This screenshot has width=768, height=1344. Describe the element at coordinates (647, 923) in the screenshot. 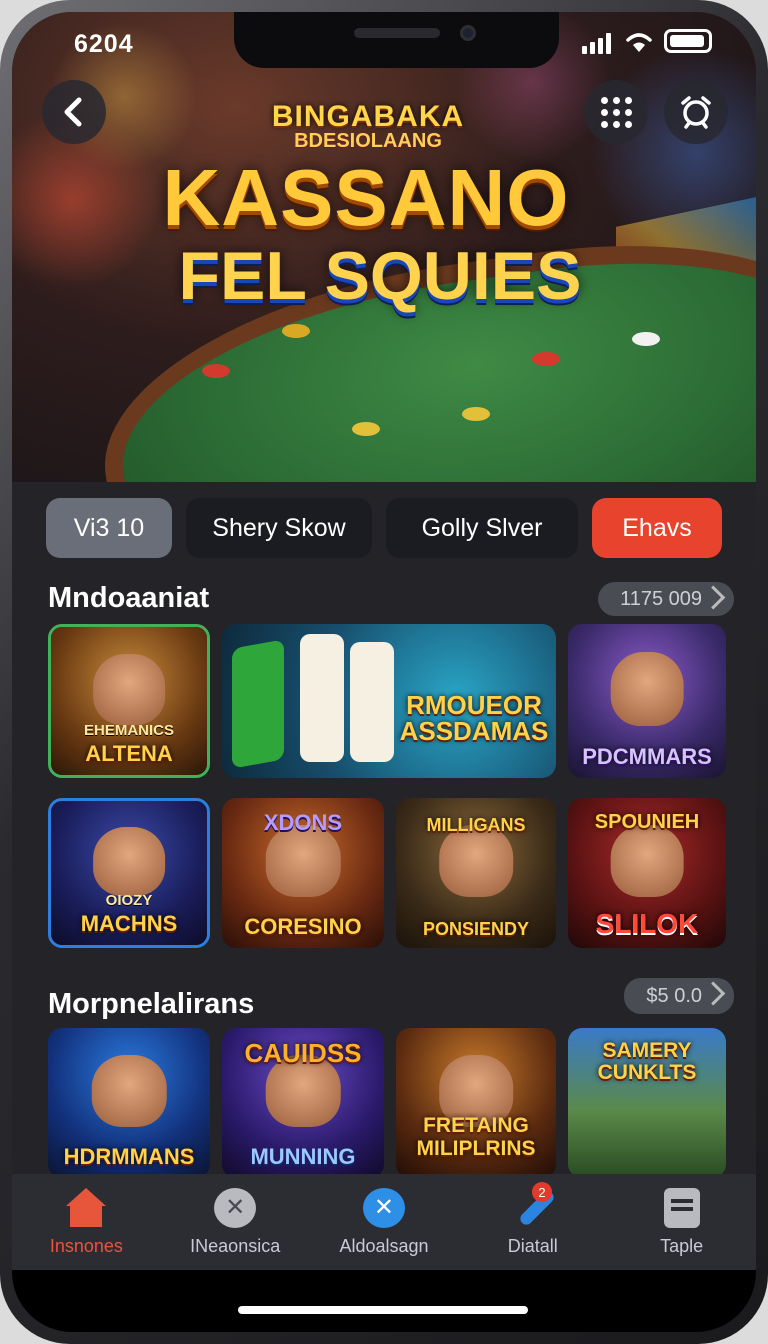

I see `card-title: SLILOK` at that location.